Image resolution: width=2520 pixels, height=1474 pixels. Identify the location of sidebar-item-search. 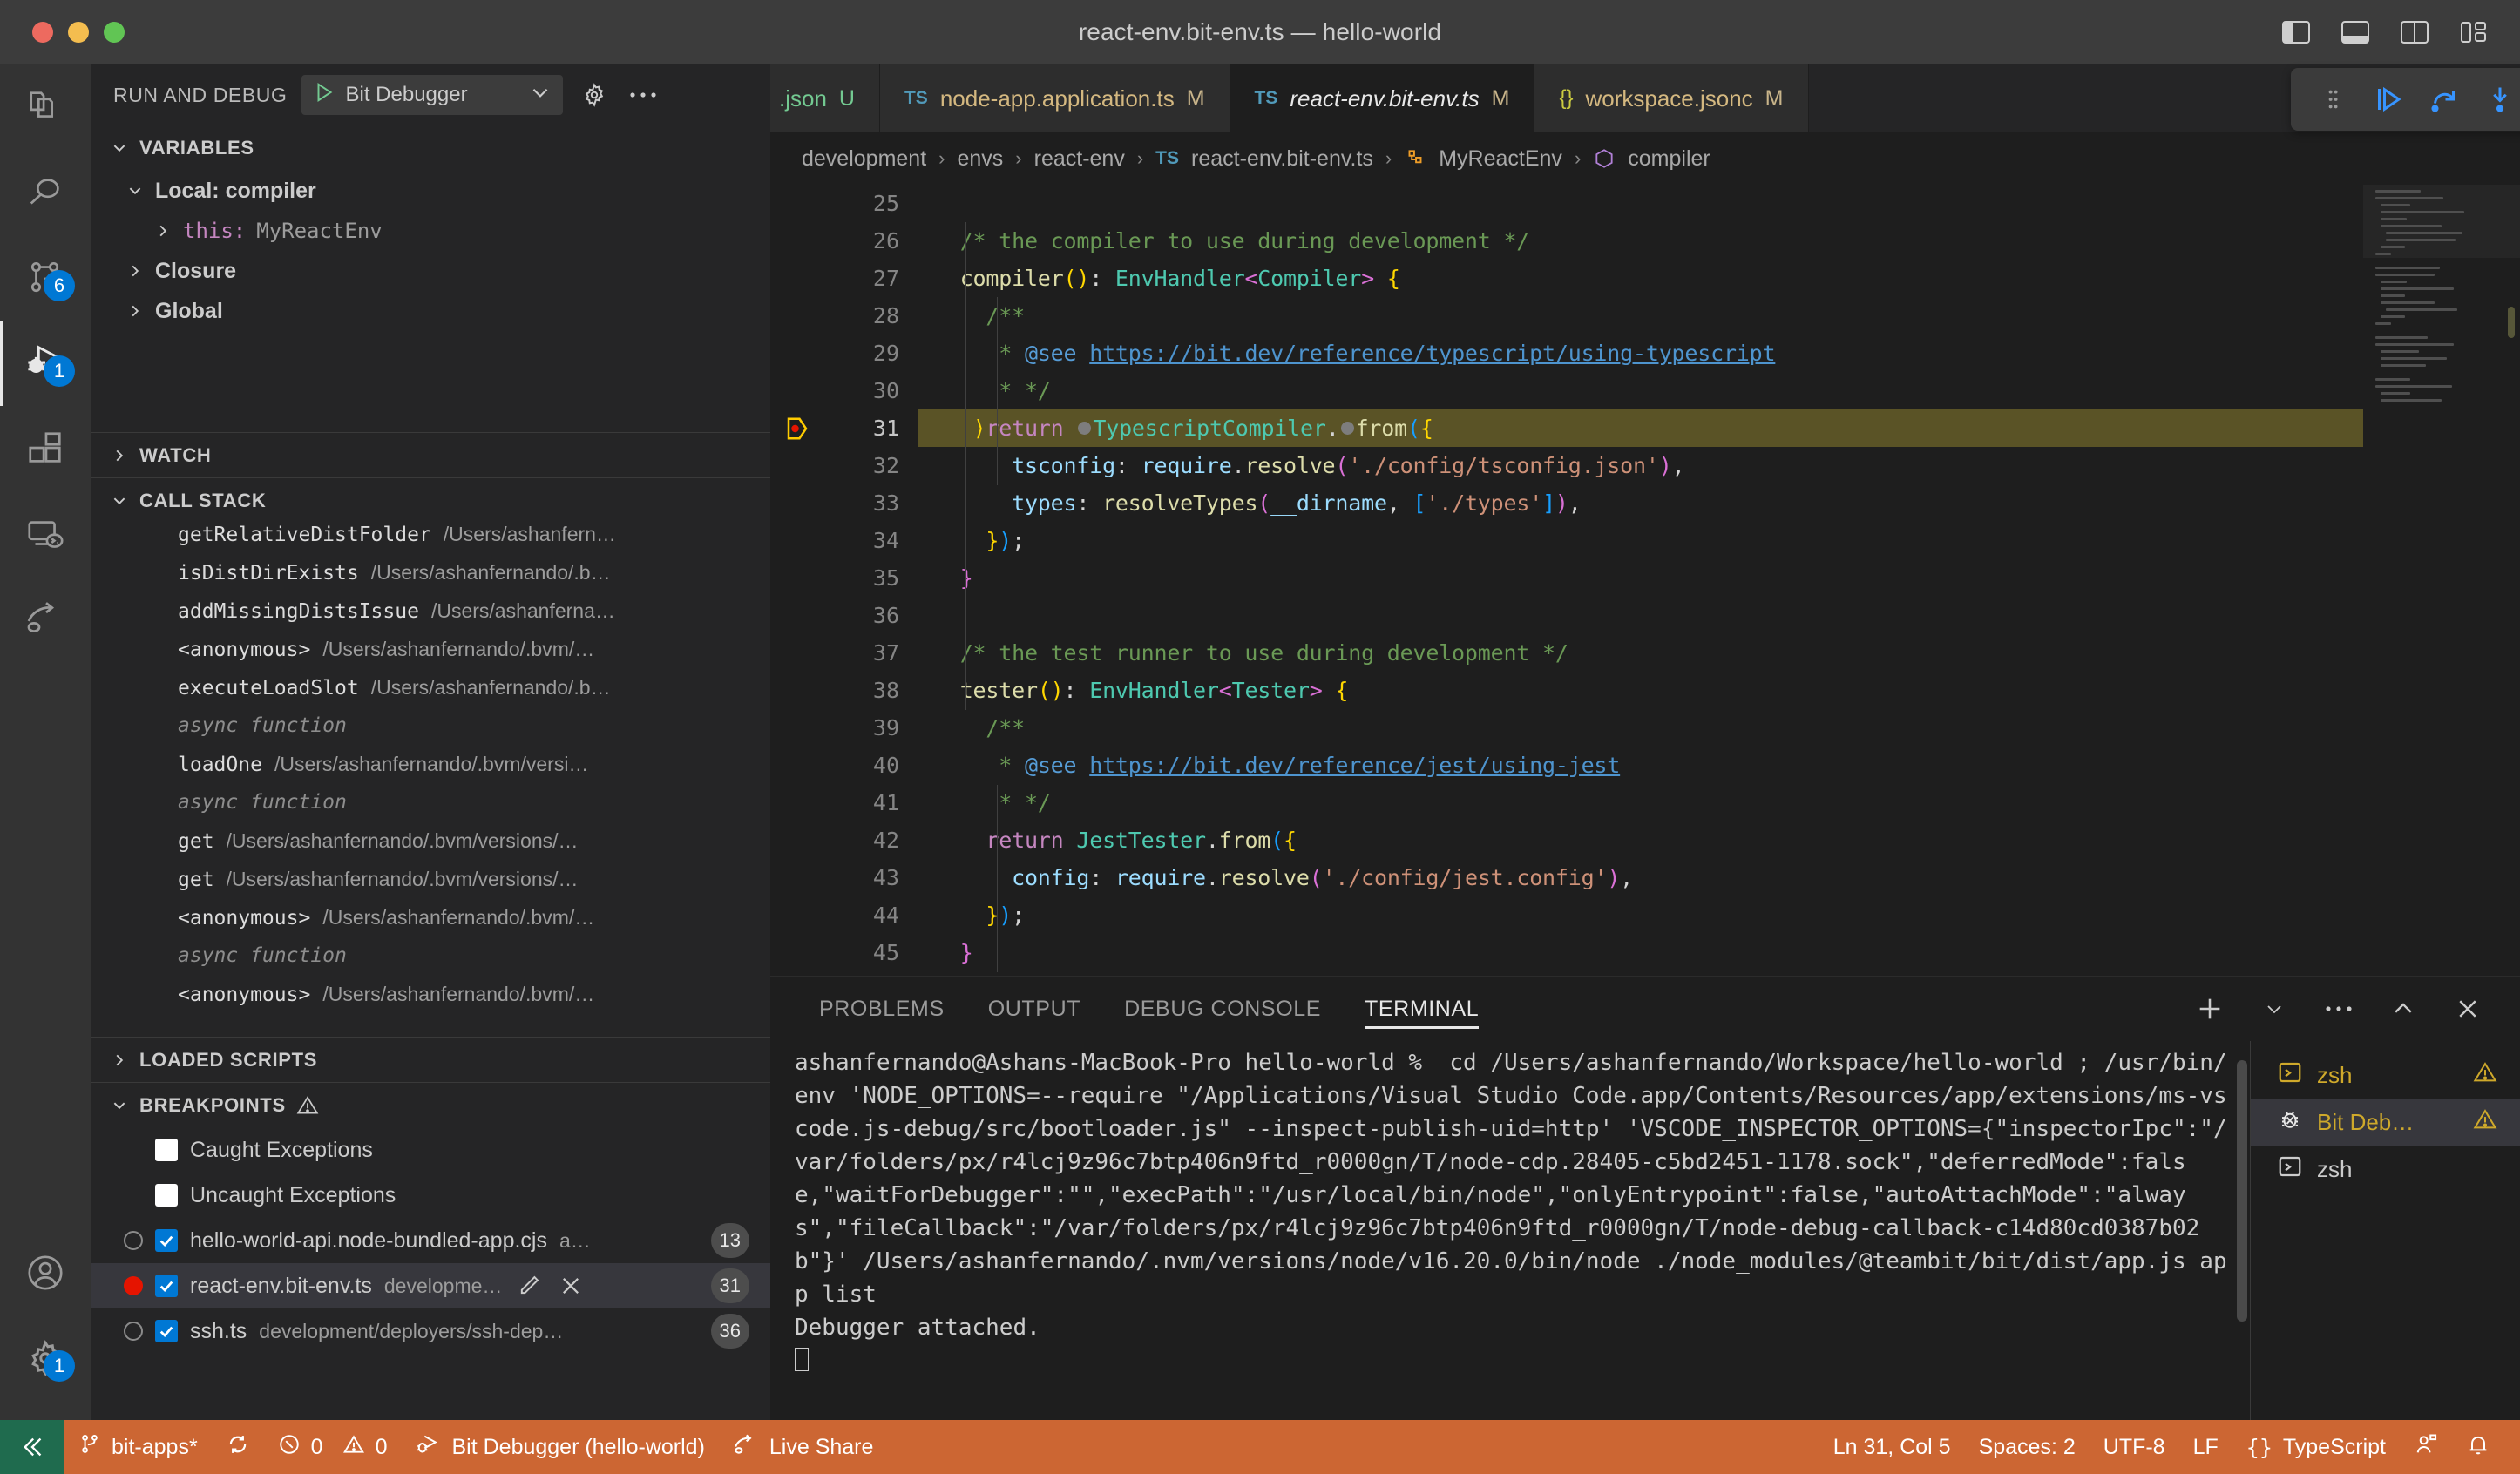
(45, 192).